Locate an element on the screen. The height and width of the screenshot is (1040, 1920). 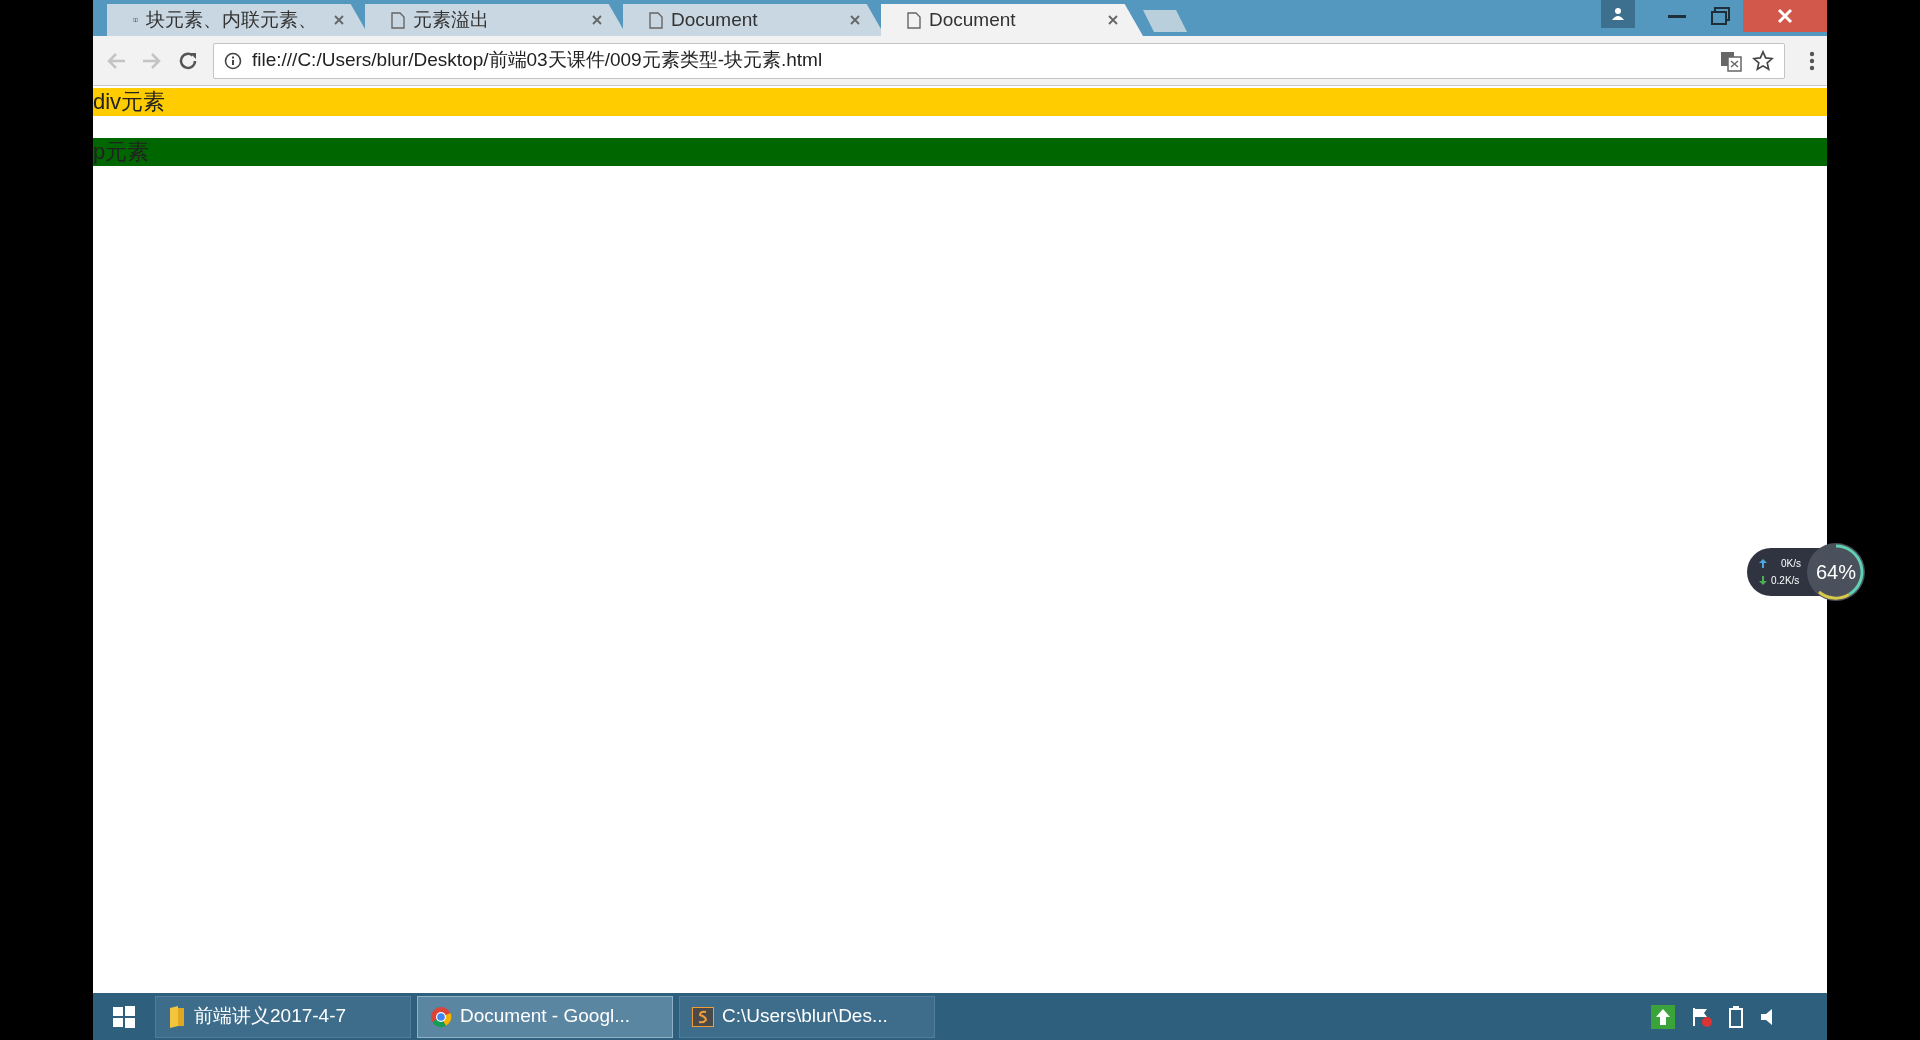
folder-icon is located at coordinates (177, 1016).